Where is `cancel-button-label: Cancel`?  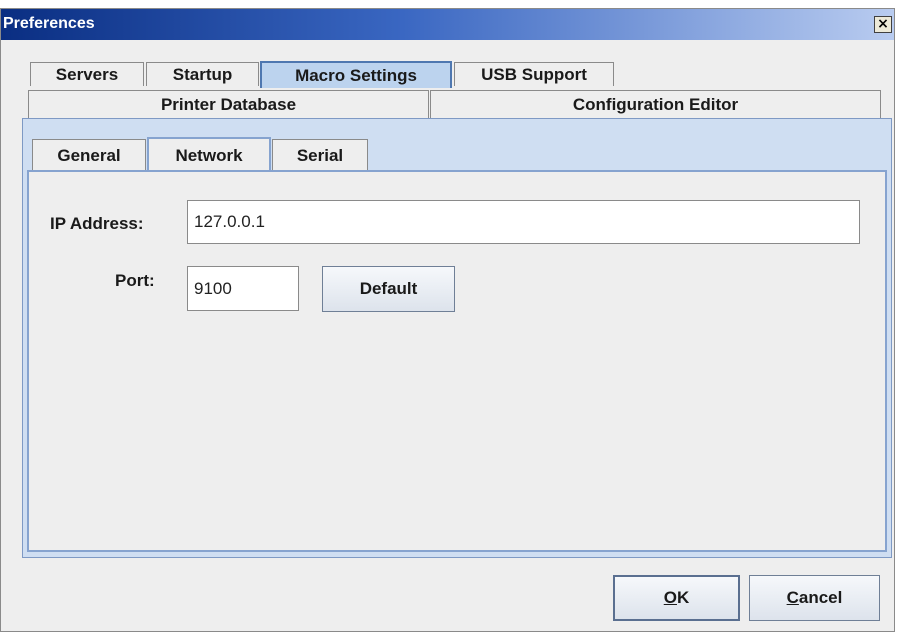
cancel-button-label: Cancel is located at coordinates (814, 597).